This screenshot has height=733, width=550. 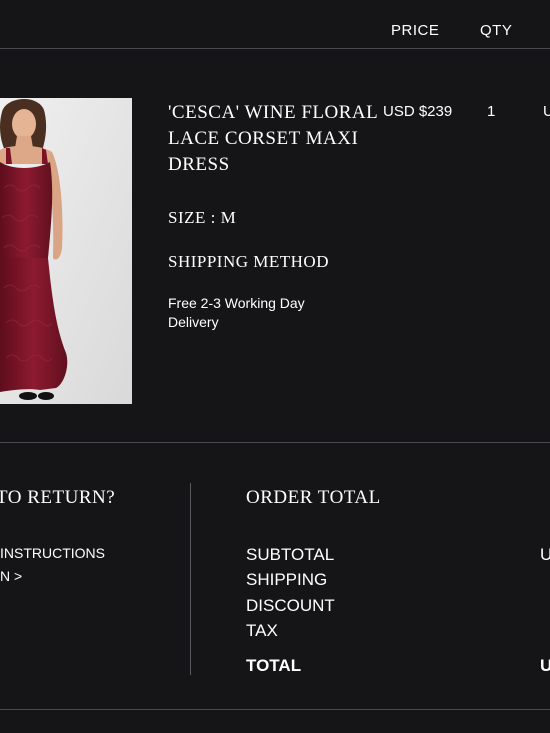 I want to click on total-value-partial: U, so click(x=545, y=665).